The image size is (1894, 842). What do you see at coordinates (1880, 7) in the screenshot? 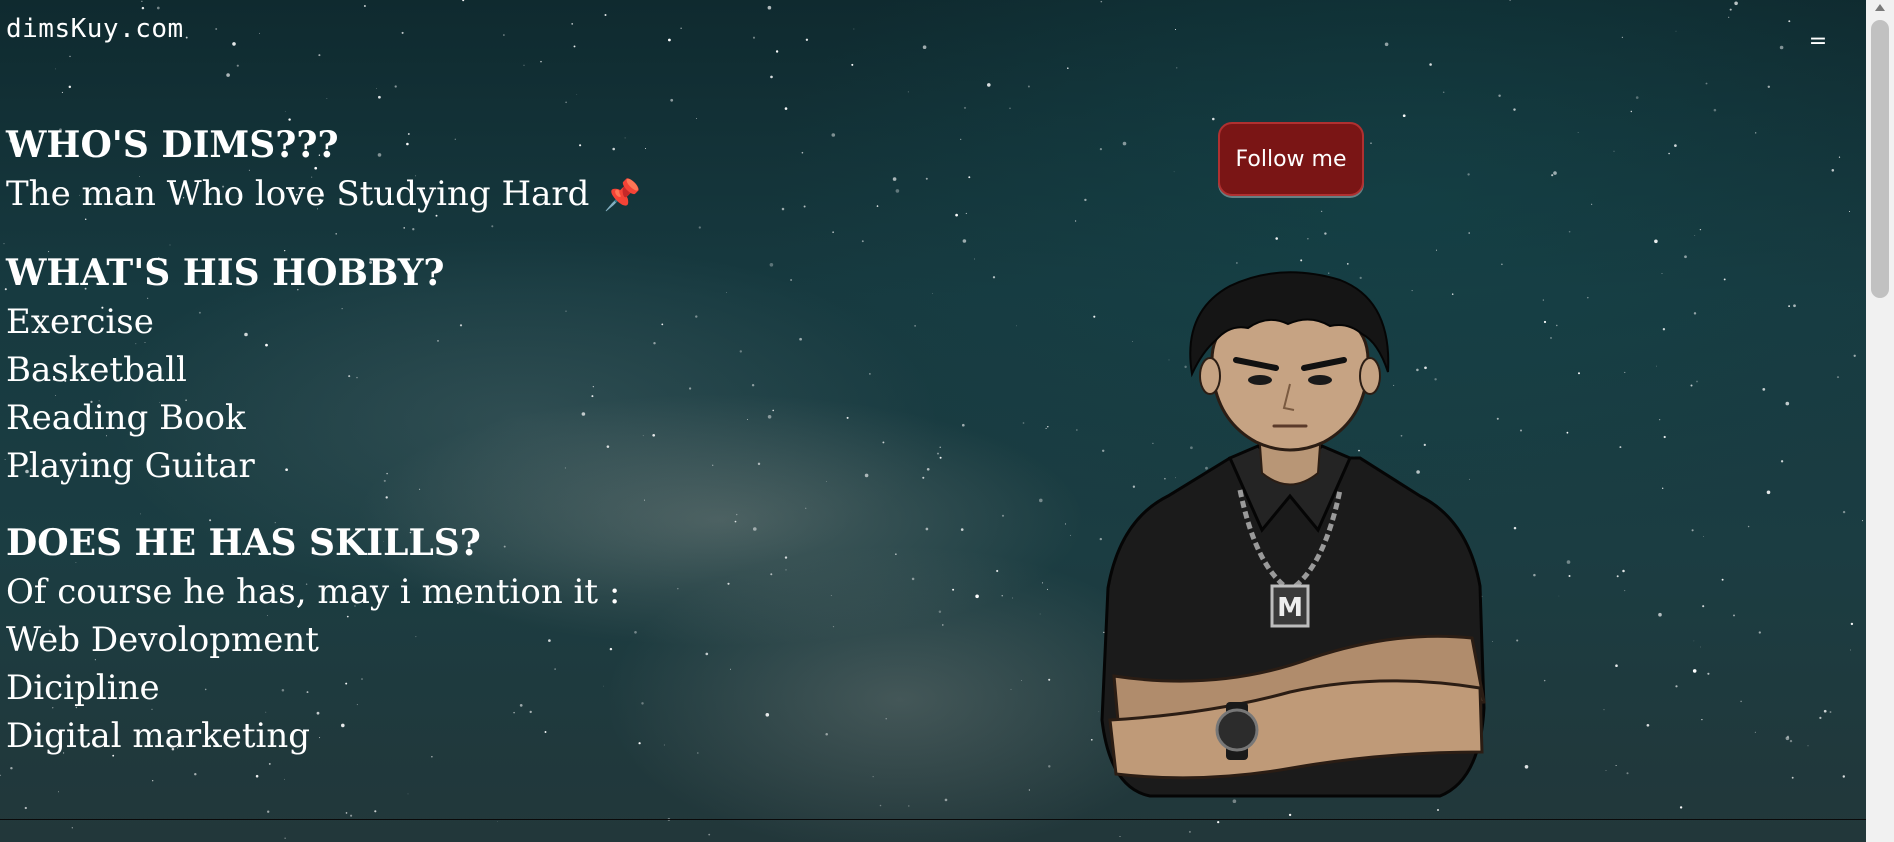
I see `scroll-up-arrow-icon` at bounding box center [1880, 7].